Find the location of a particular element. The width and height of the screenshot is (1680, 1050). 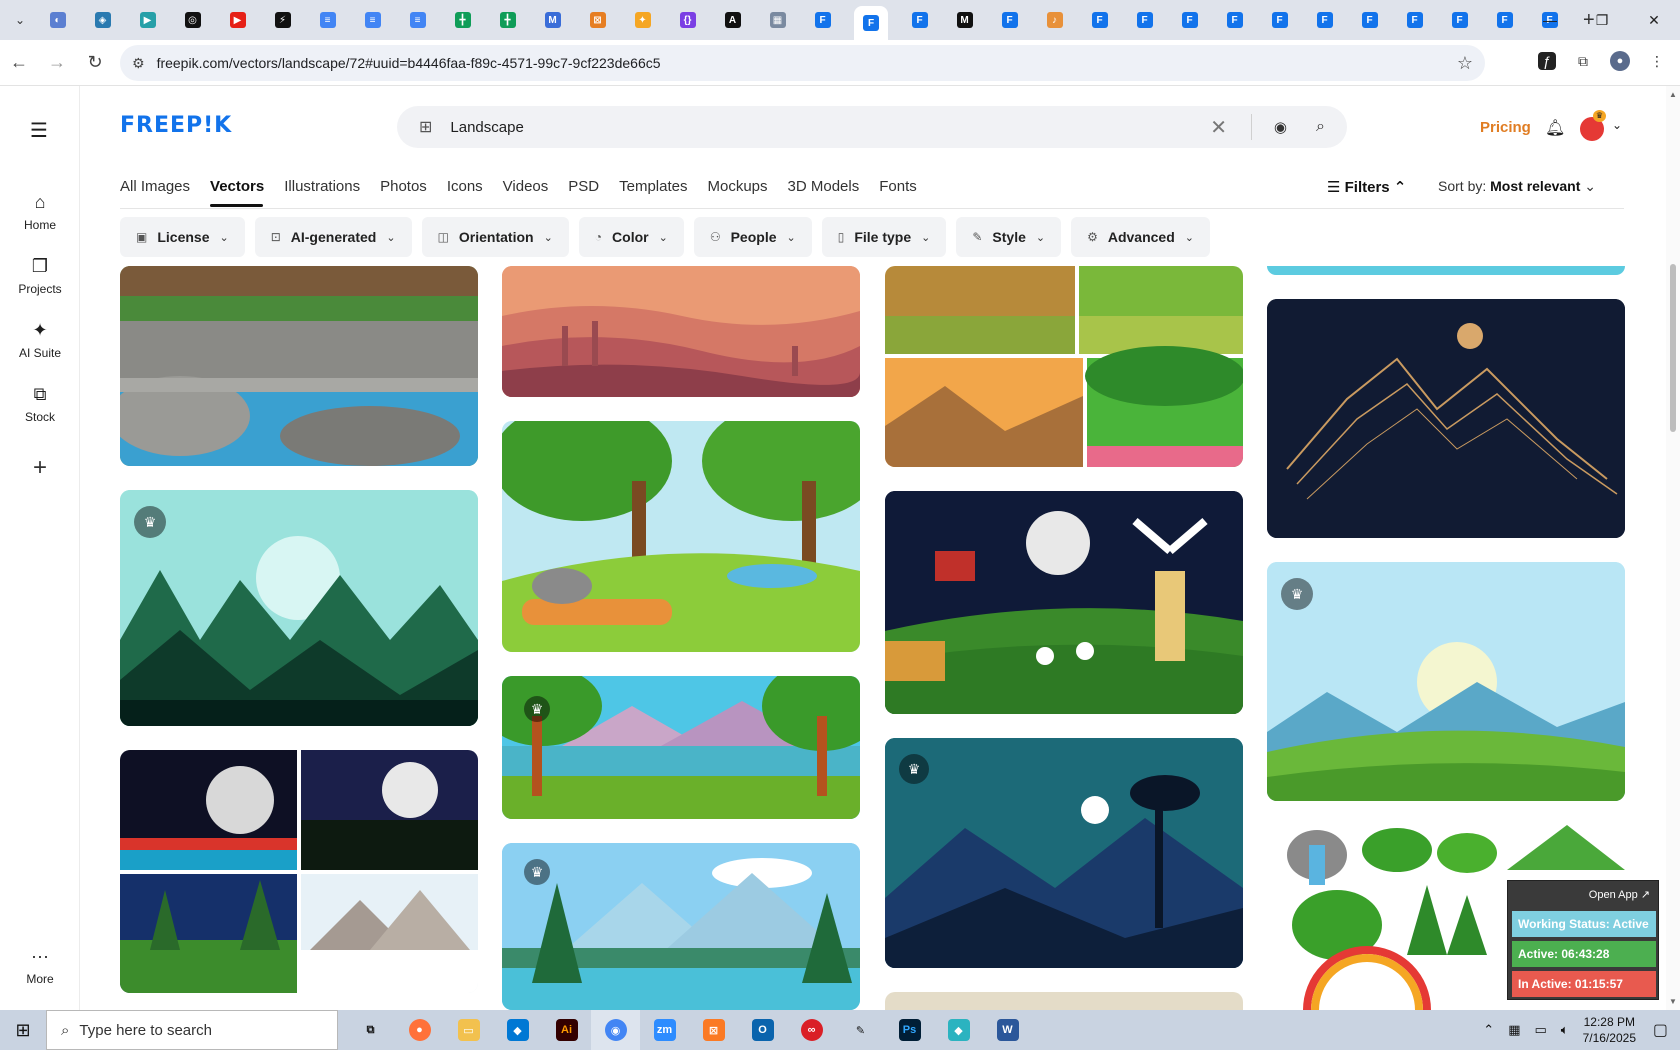

browser-menu-icon: ⋮ is located at coordinates (1657, 61).